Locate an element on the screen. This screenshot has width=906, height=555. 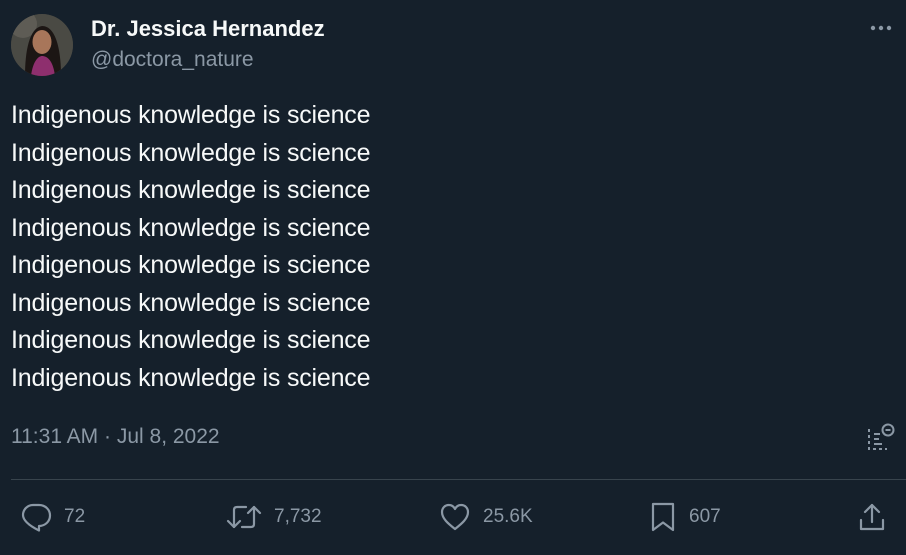
reply-button: 72 is located at coordinates (52, 517).